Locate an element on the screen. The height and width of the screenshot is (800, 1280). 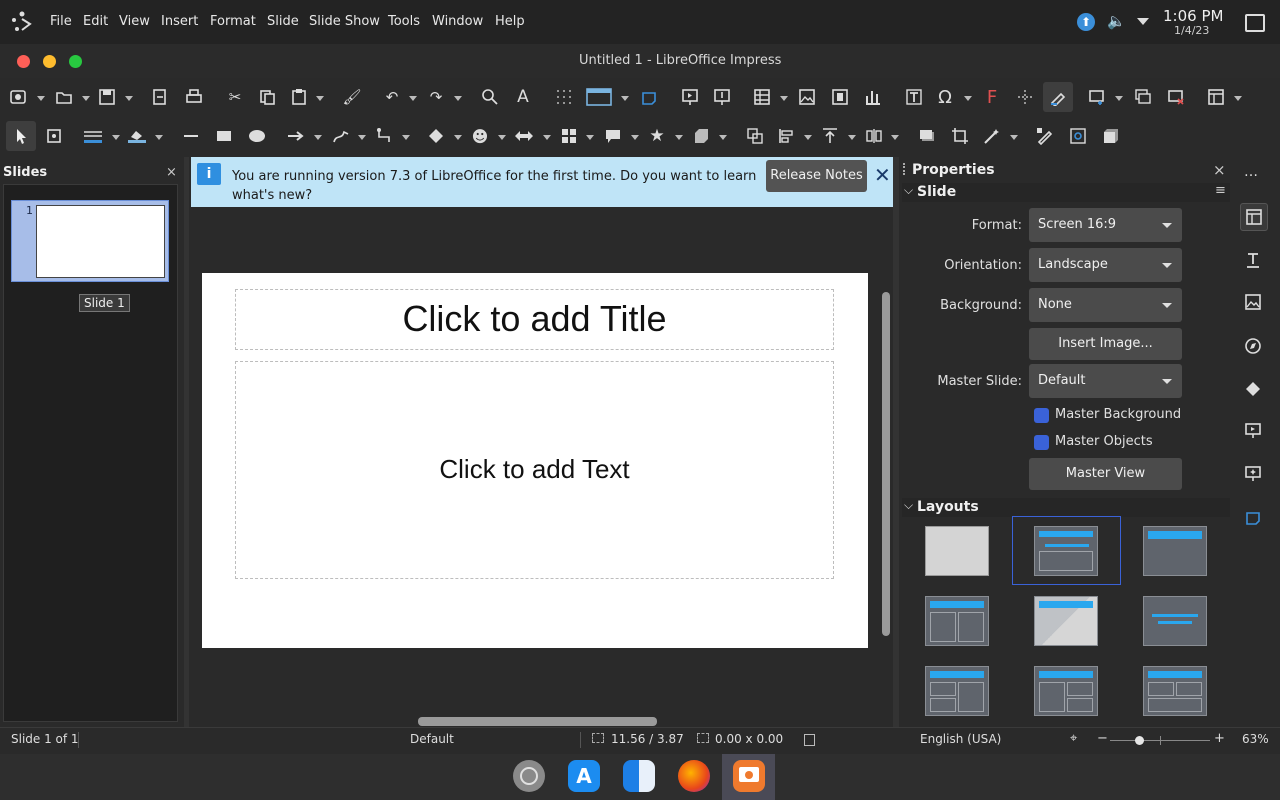
menu-format: Format is located at coordinates (233, 21).